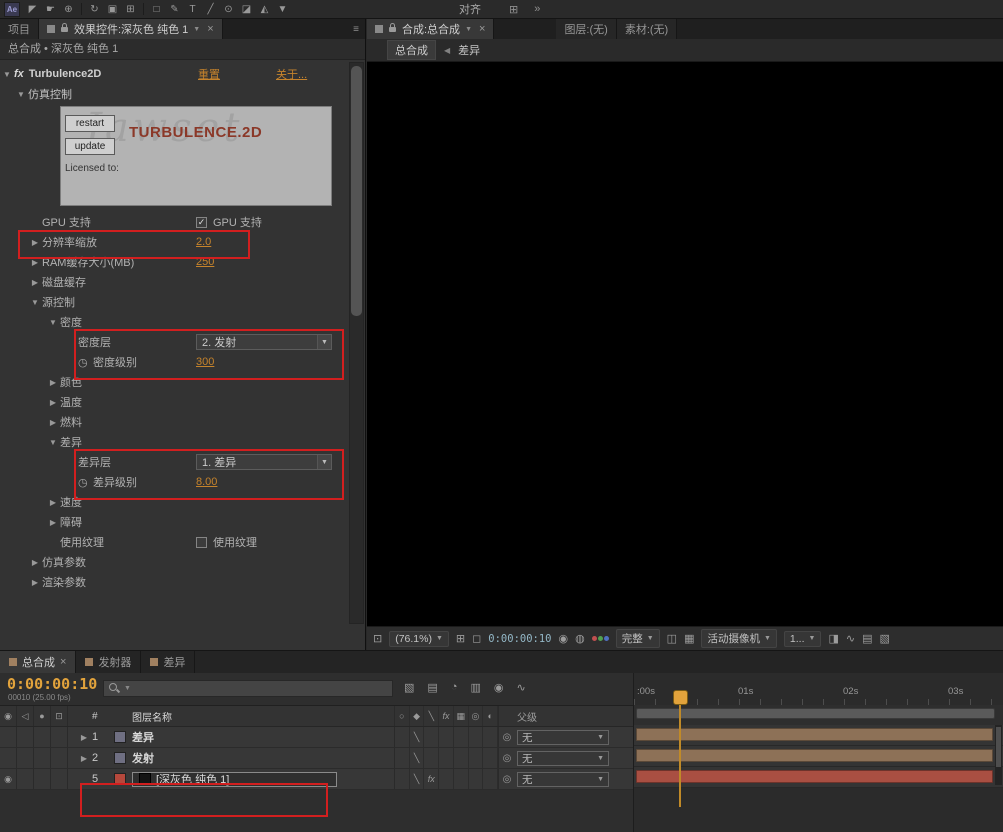 The image size is (1003, 832). Describe the element at coordinates (818, 689) in the screenshot. I see `time-ruler: :00s 01s 02s 03s` at that location.